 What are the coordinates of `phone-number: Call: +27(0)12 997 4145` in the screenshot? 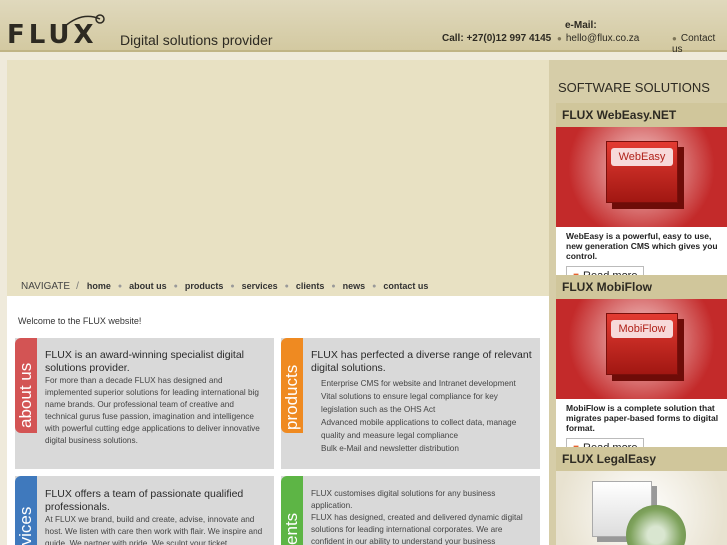 It's located at (497, 38).